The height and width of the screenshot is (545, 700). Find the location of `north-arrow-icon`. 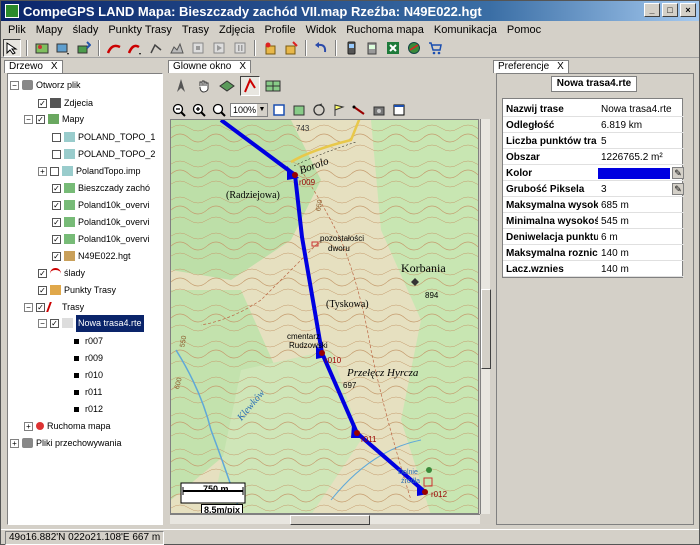

north-arrow-icon is located at coordinates (181, 86).